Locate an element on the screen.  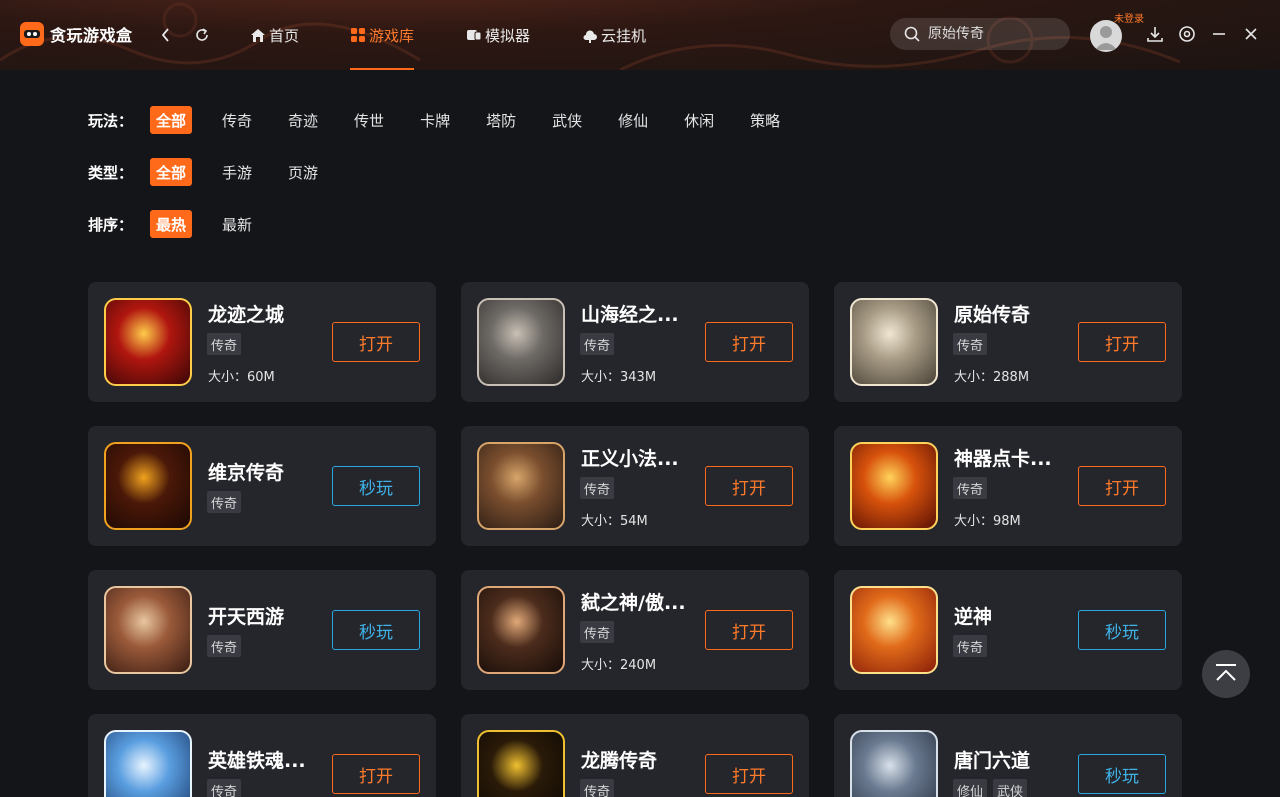
filter-sort: 排序： 最热 最新 is located at coordinates (185, 224).